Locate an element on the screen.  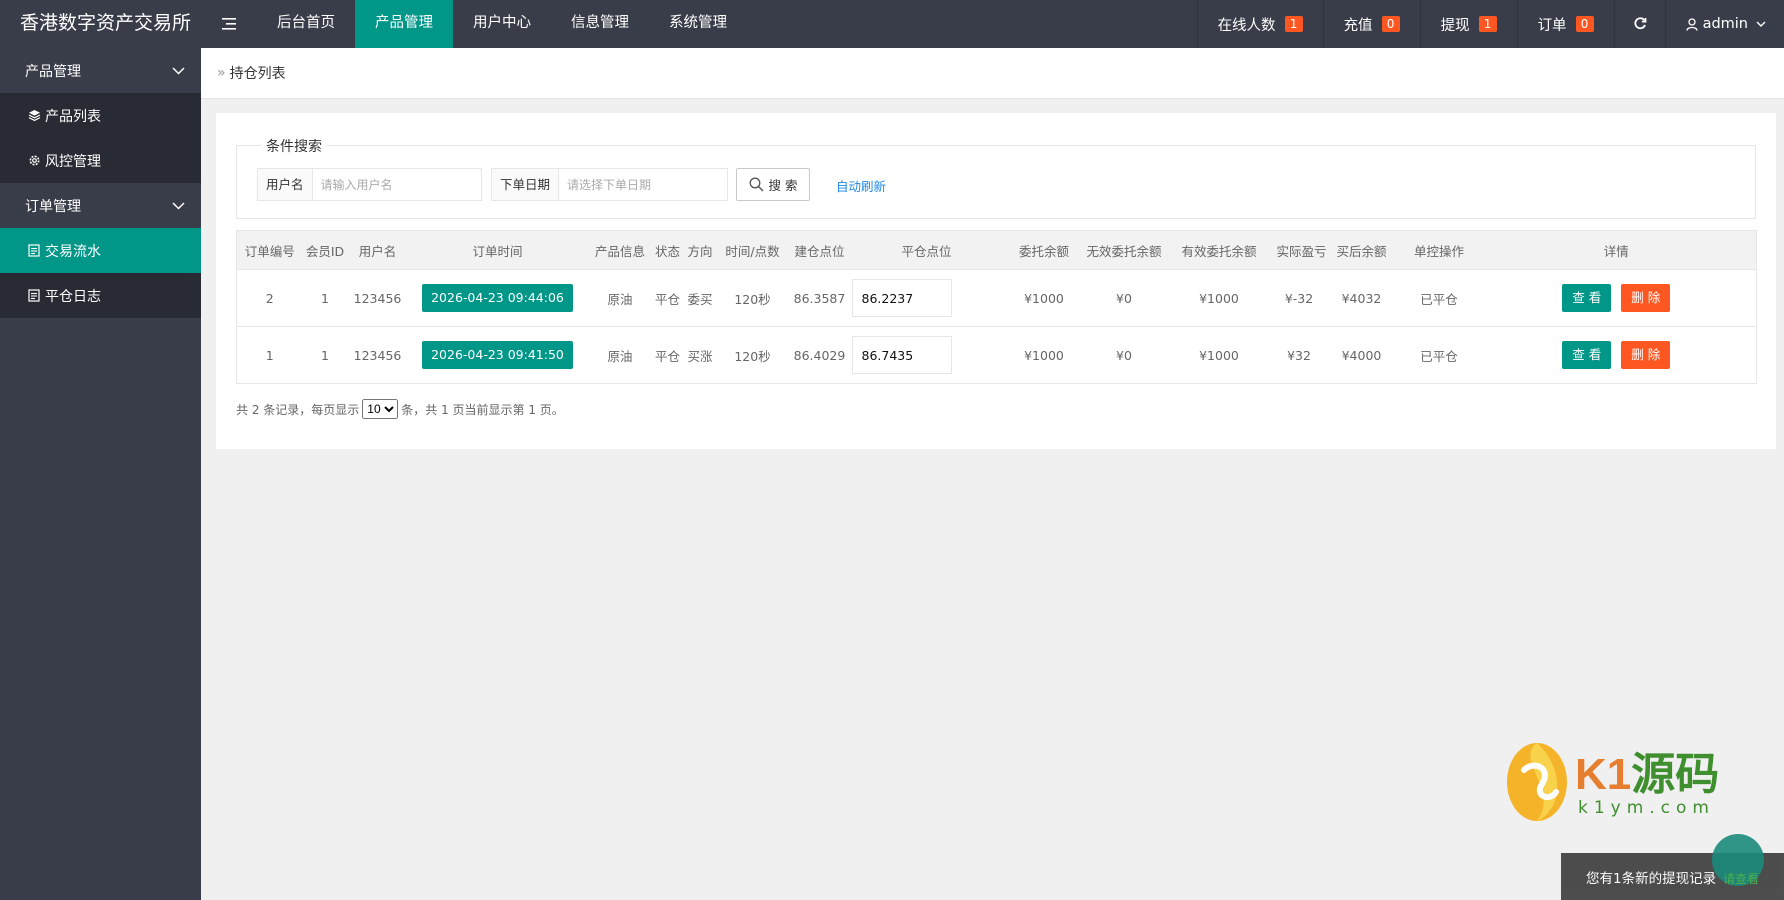
sidebar-group-products: 产品管理 is located at coordinates (100, 70).